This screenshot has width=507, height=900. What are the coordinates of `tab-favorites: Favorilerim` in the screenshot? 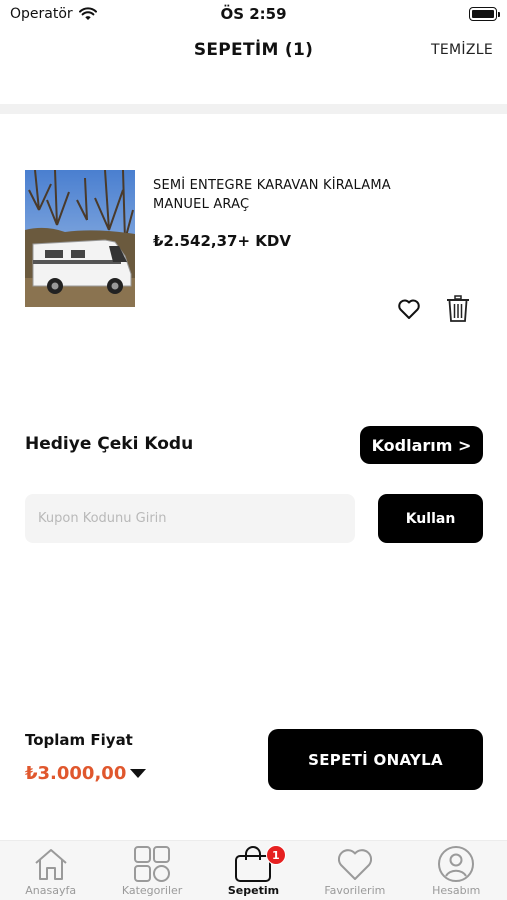 It's located at (354, 870).